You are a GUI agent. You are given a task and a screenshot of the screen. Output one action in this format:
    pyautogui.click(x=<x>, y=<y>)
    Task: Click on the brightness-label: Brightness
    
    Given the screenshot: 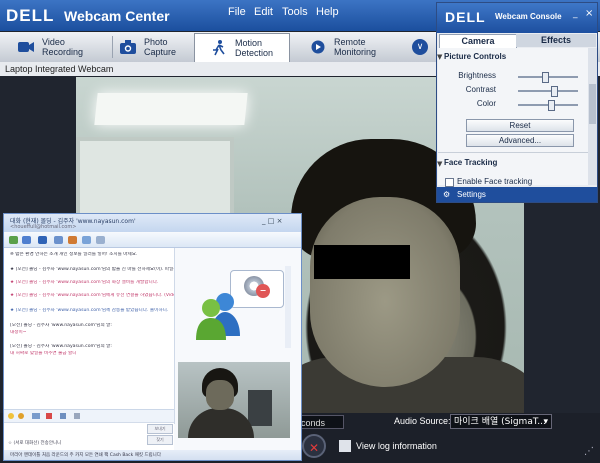 What is the action you would take?
    pyautogui.click(x=477, y=75)
    